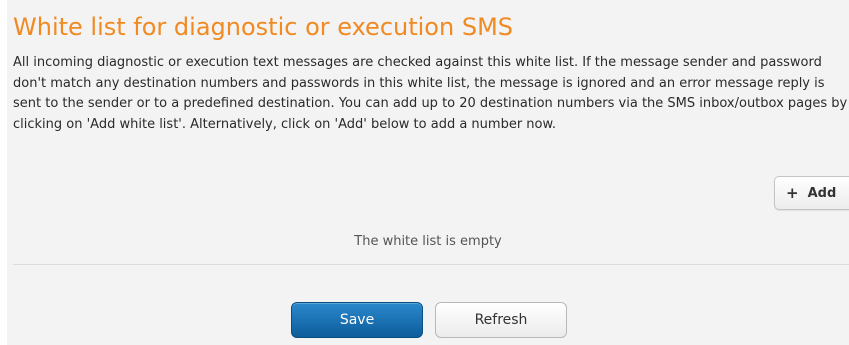  I want to click on save-button: Save, so click(357, 320).